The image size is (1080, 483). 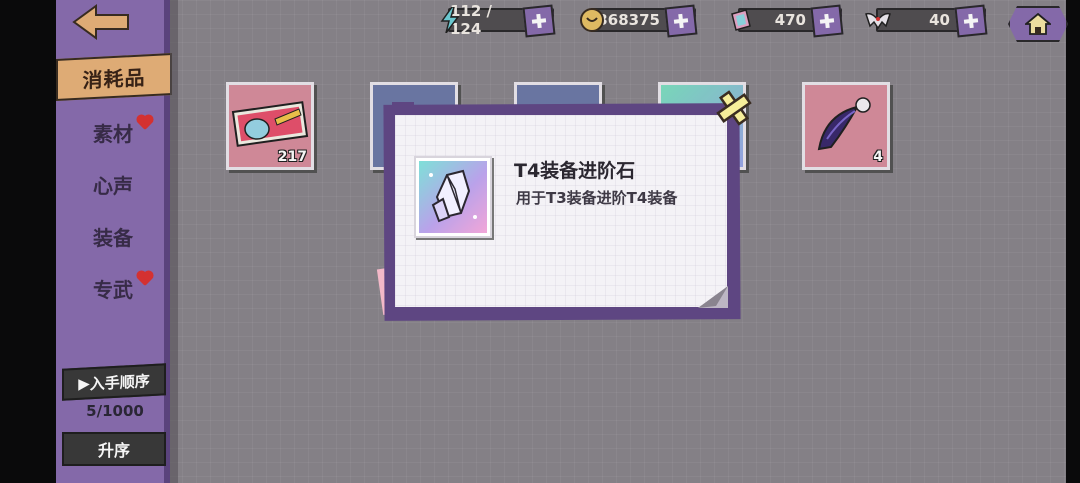 I want to click on popup-corner-tag, so click(x=403, y=107).